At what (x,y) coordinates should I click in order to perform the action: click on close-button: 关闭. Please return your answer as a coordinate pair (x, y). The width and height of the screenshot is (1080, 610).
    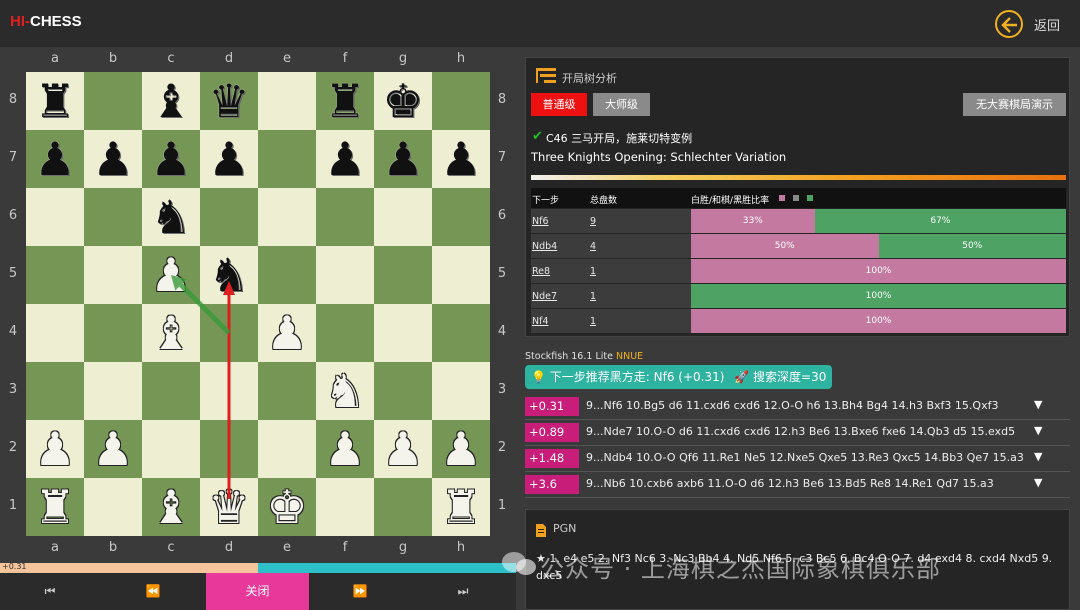
    Looking at the image, I should click on (257, 591).